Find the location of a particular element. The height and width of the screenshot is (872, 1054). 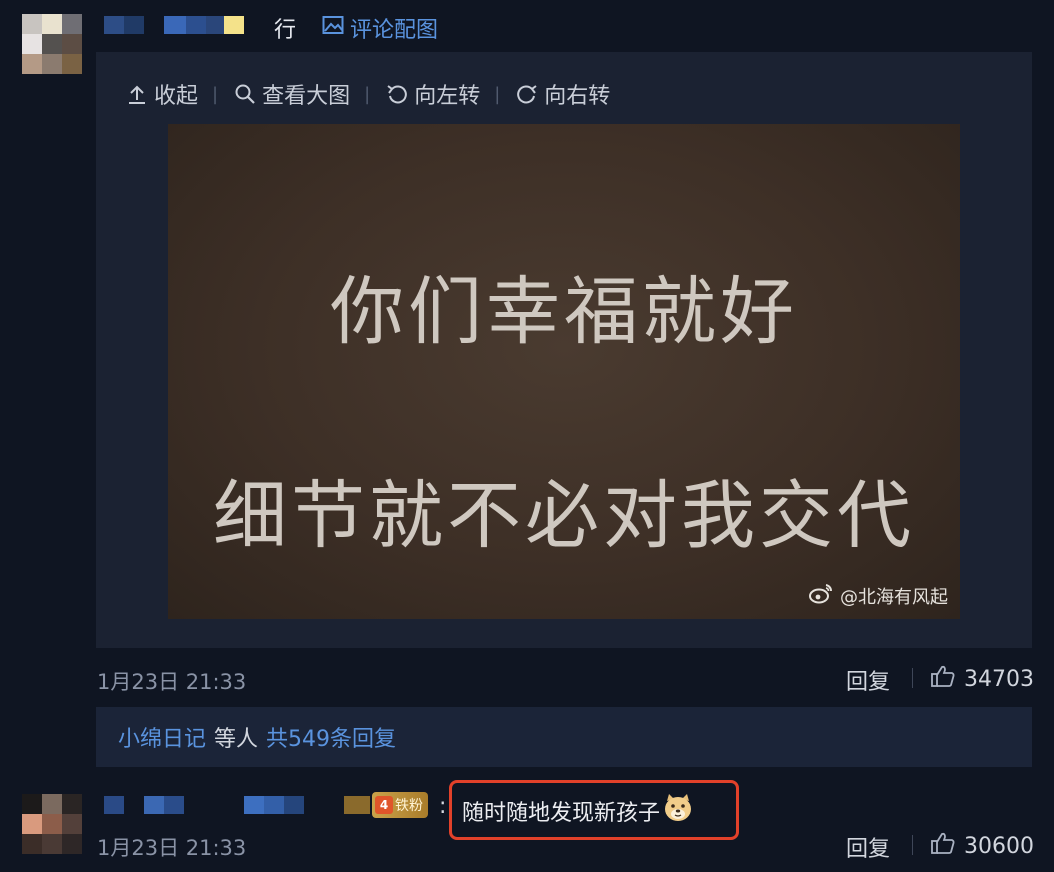

rotate-left-icon is located at coordinates (397, 94).